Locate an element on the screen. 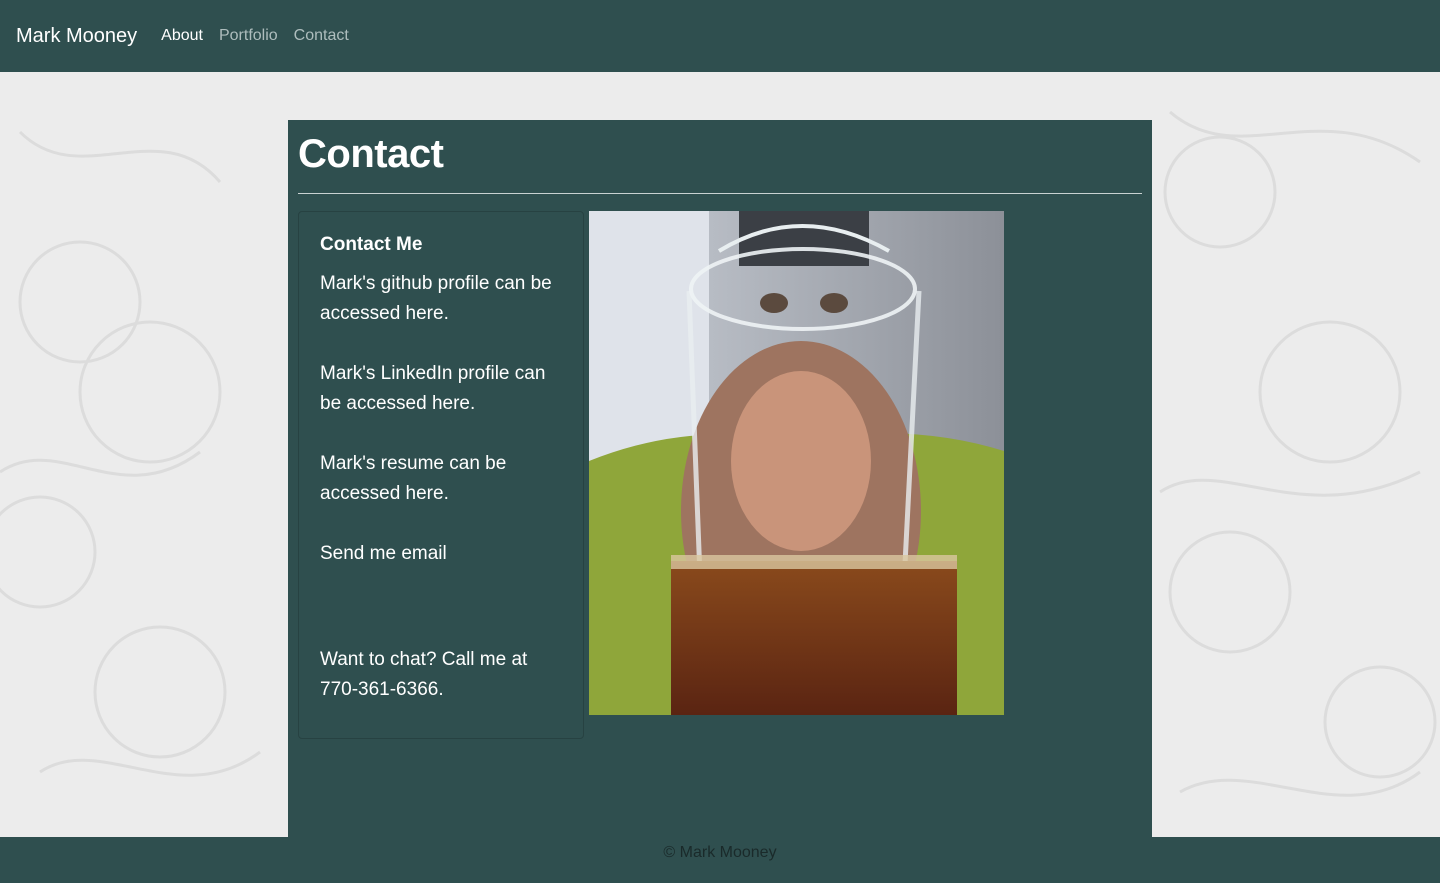 This screenshot has height=883, width=1440. nav-link-contact: Contact is located at coordinates (321, 36).